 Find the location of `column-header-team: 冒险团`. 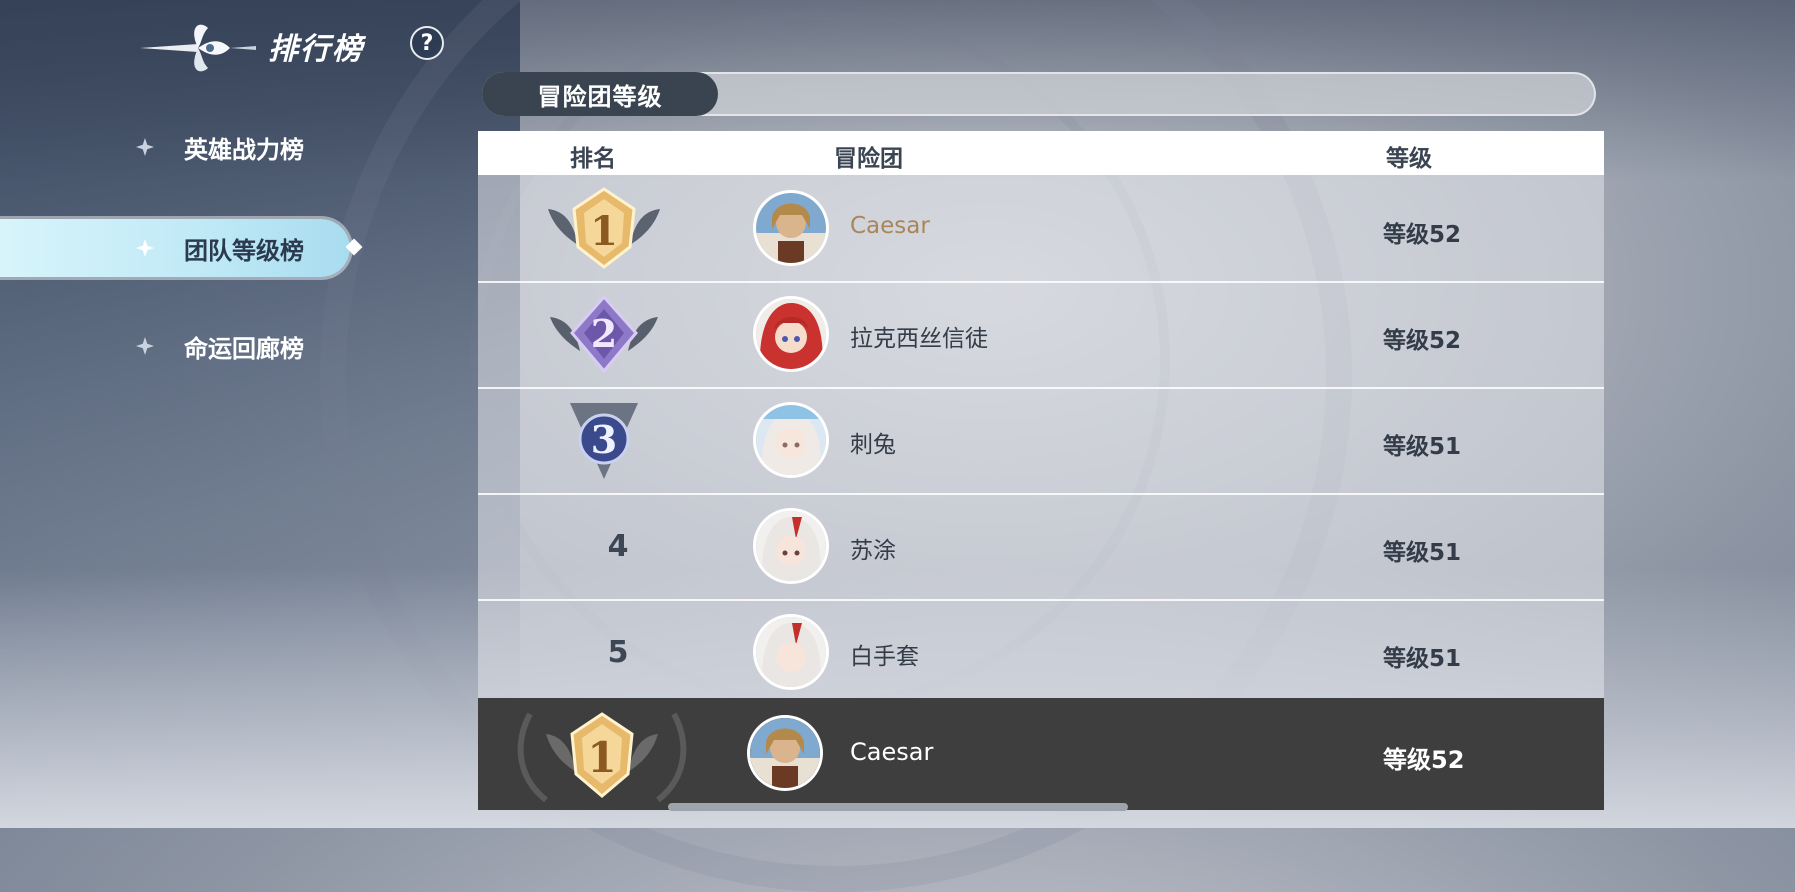

column-header-team: 冒险团 is located at coordinates (868, 159).